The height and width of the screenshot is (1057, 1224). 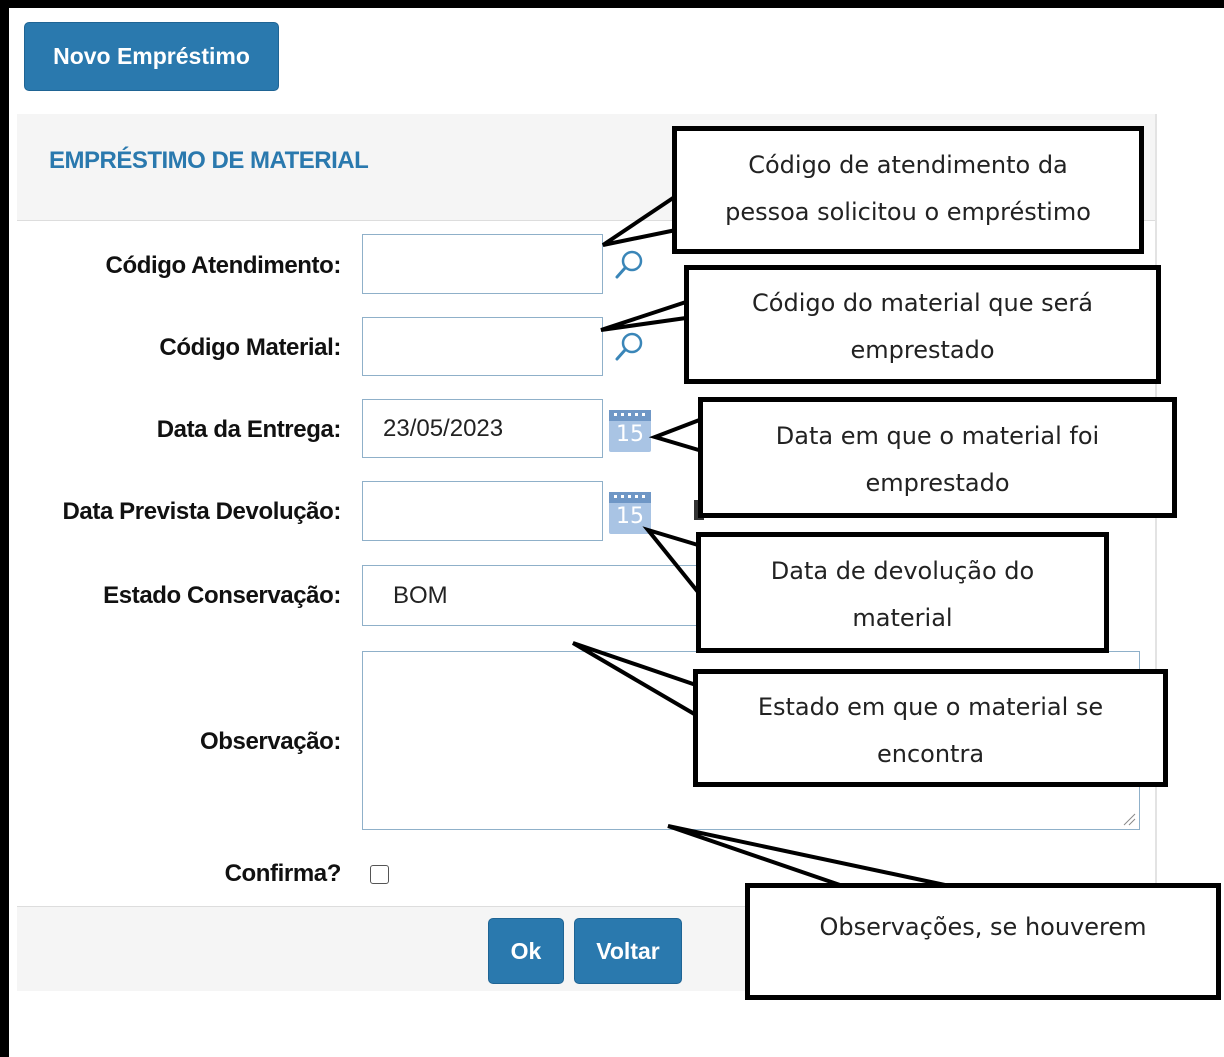 I want to click on callout-text: material, so click(x=902, y=618).